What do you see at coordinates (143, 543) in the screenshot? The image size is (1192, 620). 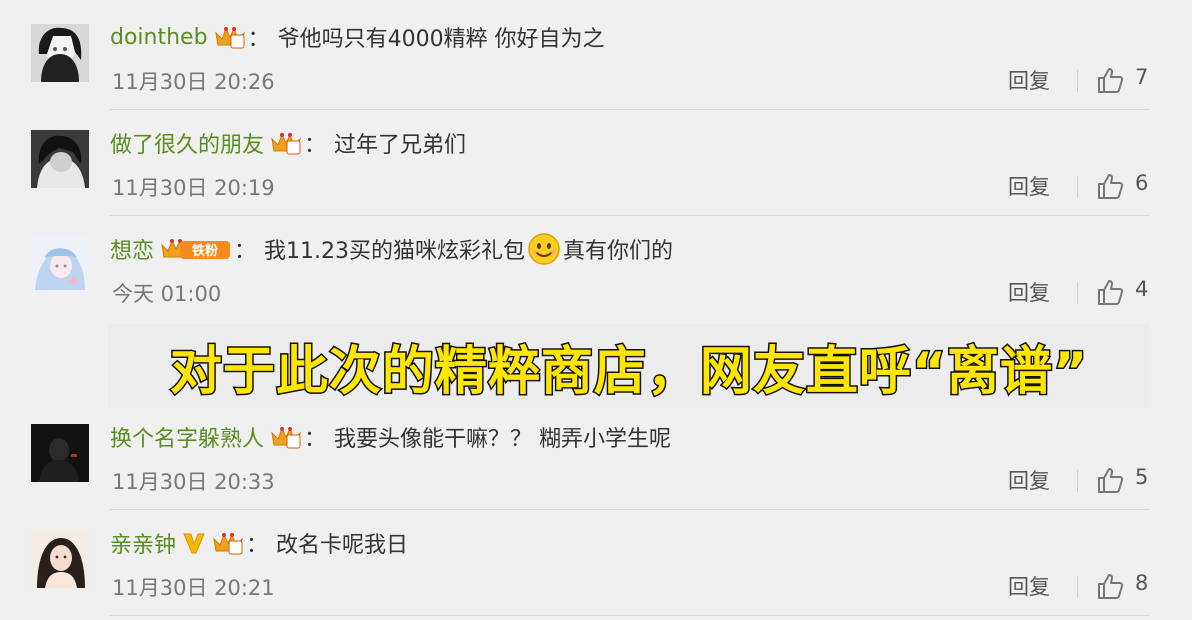 I see `username-link: 亲亲钟` at bounding box center [143, 543].